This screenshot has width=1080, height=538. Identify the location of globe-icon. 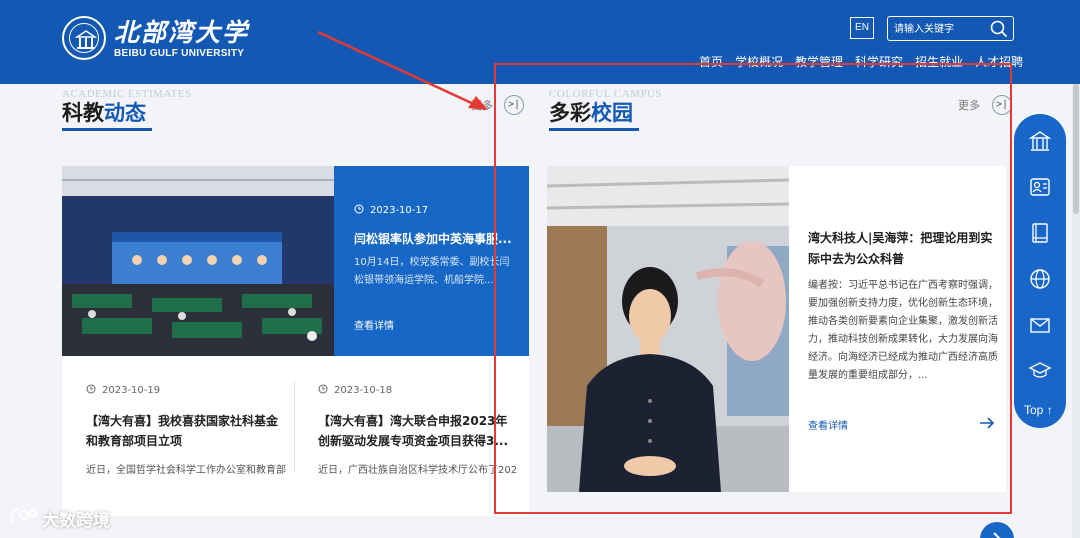
(1040, 279).